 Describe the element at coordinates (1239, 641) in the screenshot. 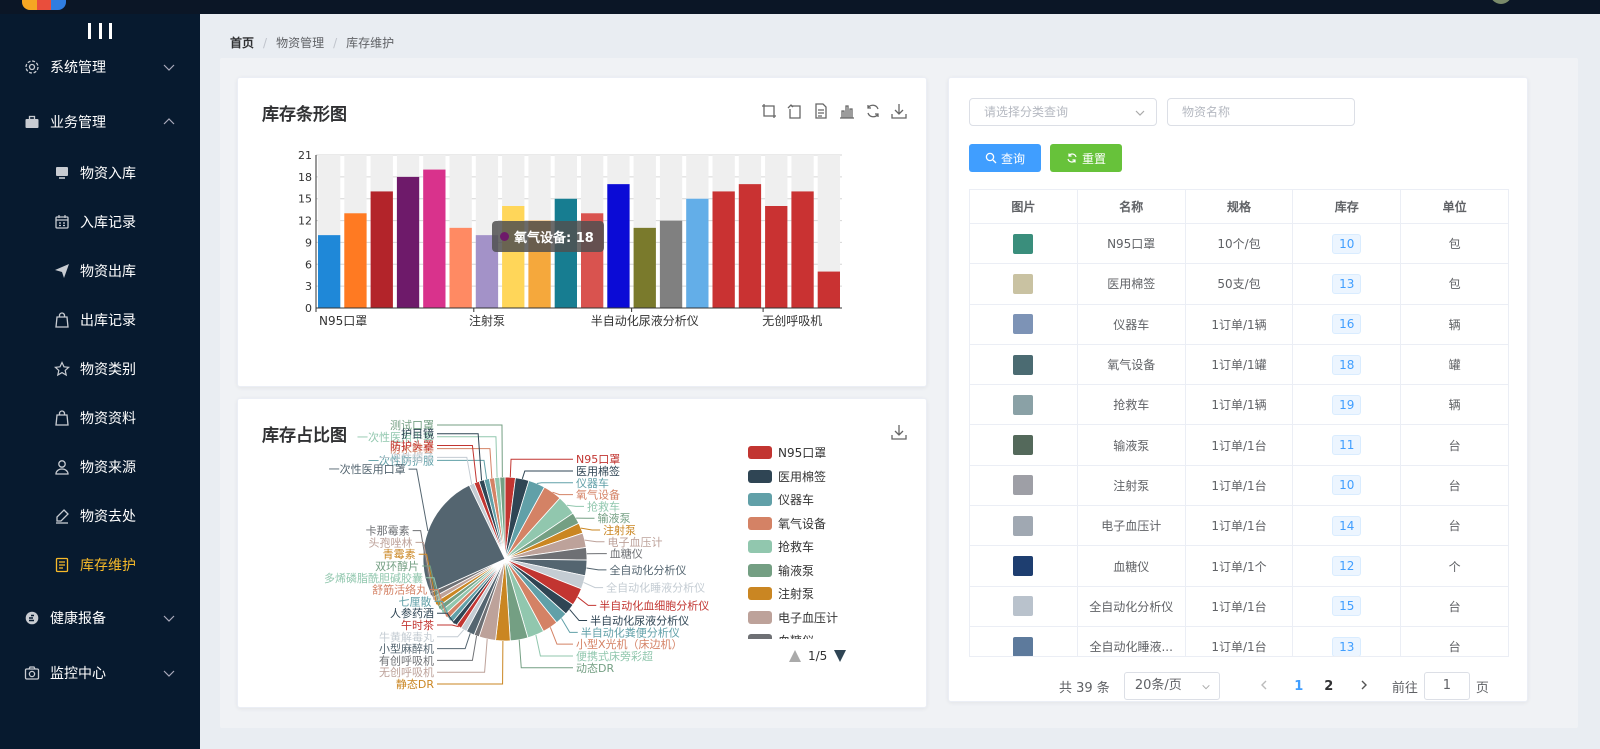

I see `table-row: 全自动化睡液... 1订单/1台 13 台` at that location.